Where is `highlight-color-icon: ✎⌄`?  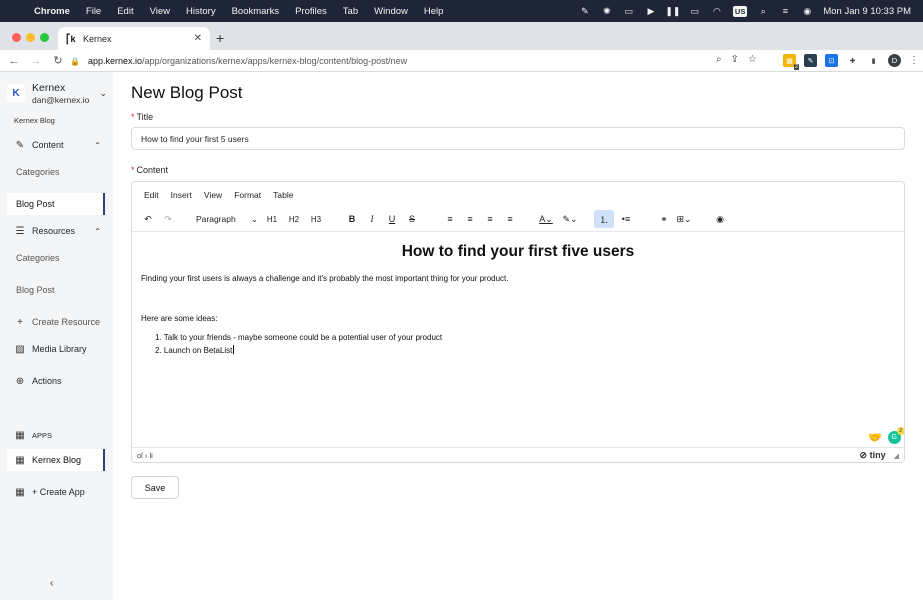
highlight-color-icon: ✎⌄ is located at coordinates (570, 219).